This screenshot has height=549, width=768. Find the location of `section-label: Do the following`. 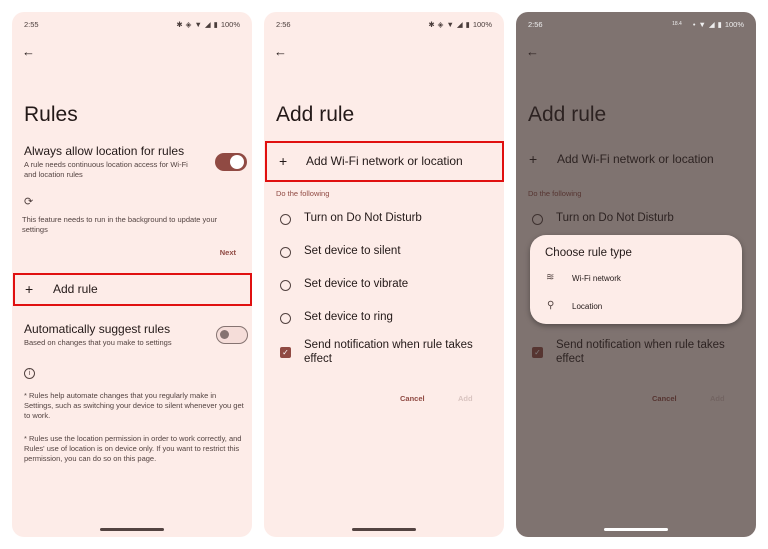

section-label: Do the following is located at coordinates (303, 193).